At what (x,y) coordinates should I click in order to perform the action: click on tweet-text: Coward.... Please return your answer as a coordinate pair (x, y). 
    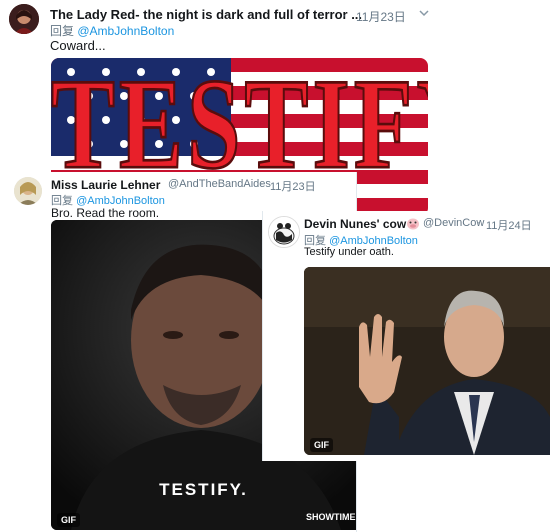
    Looking at the image, I should click on (78, 45).